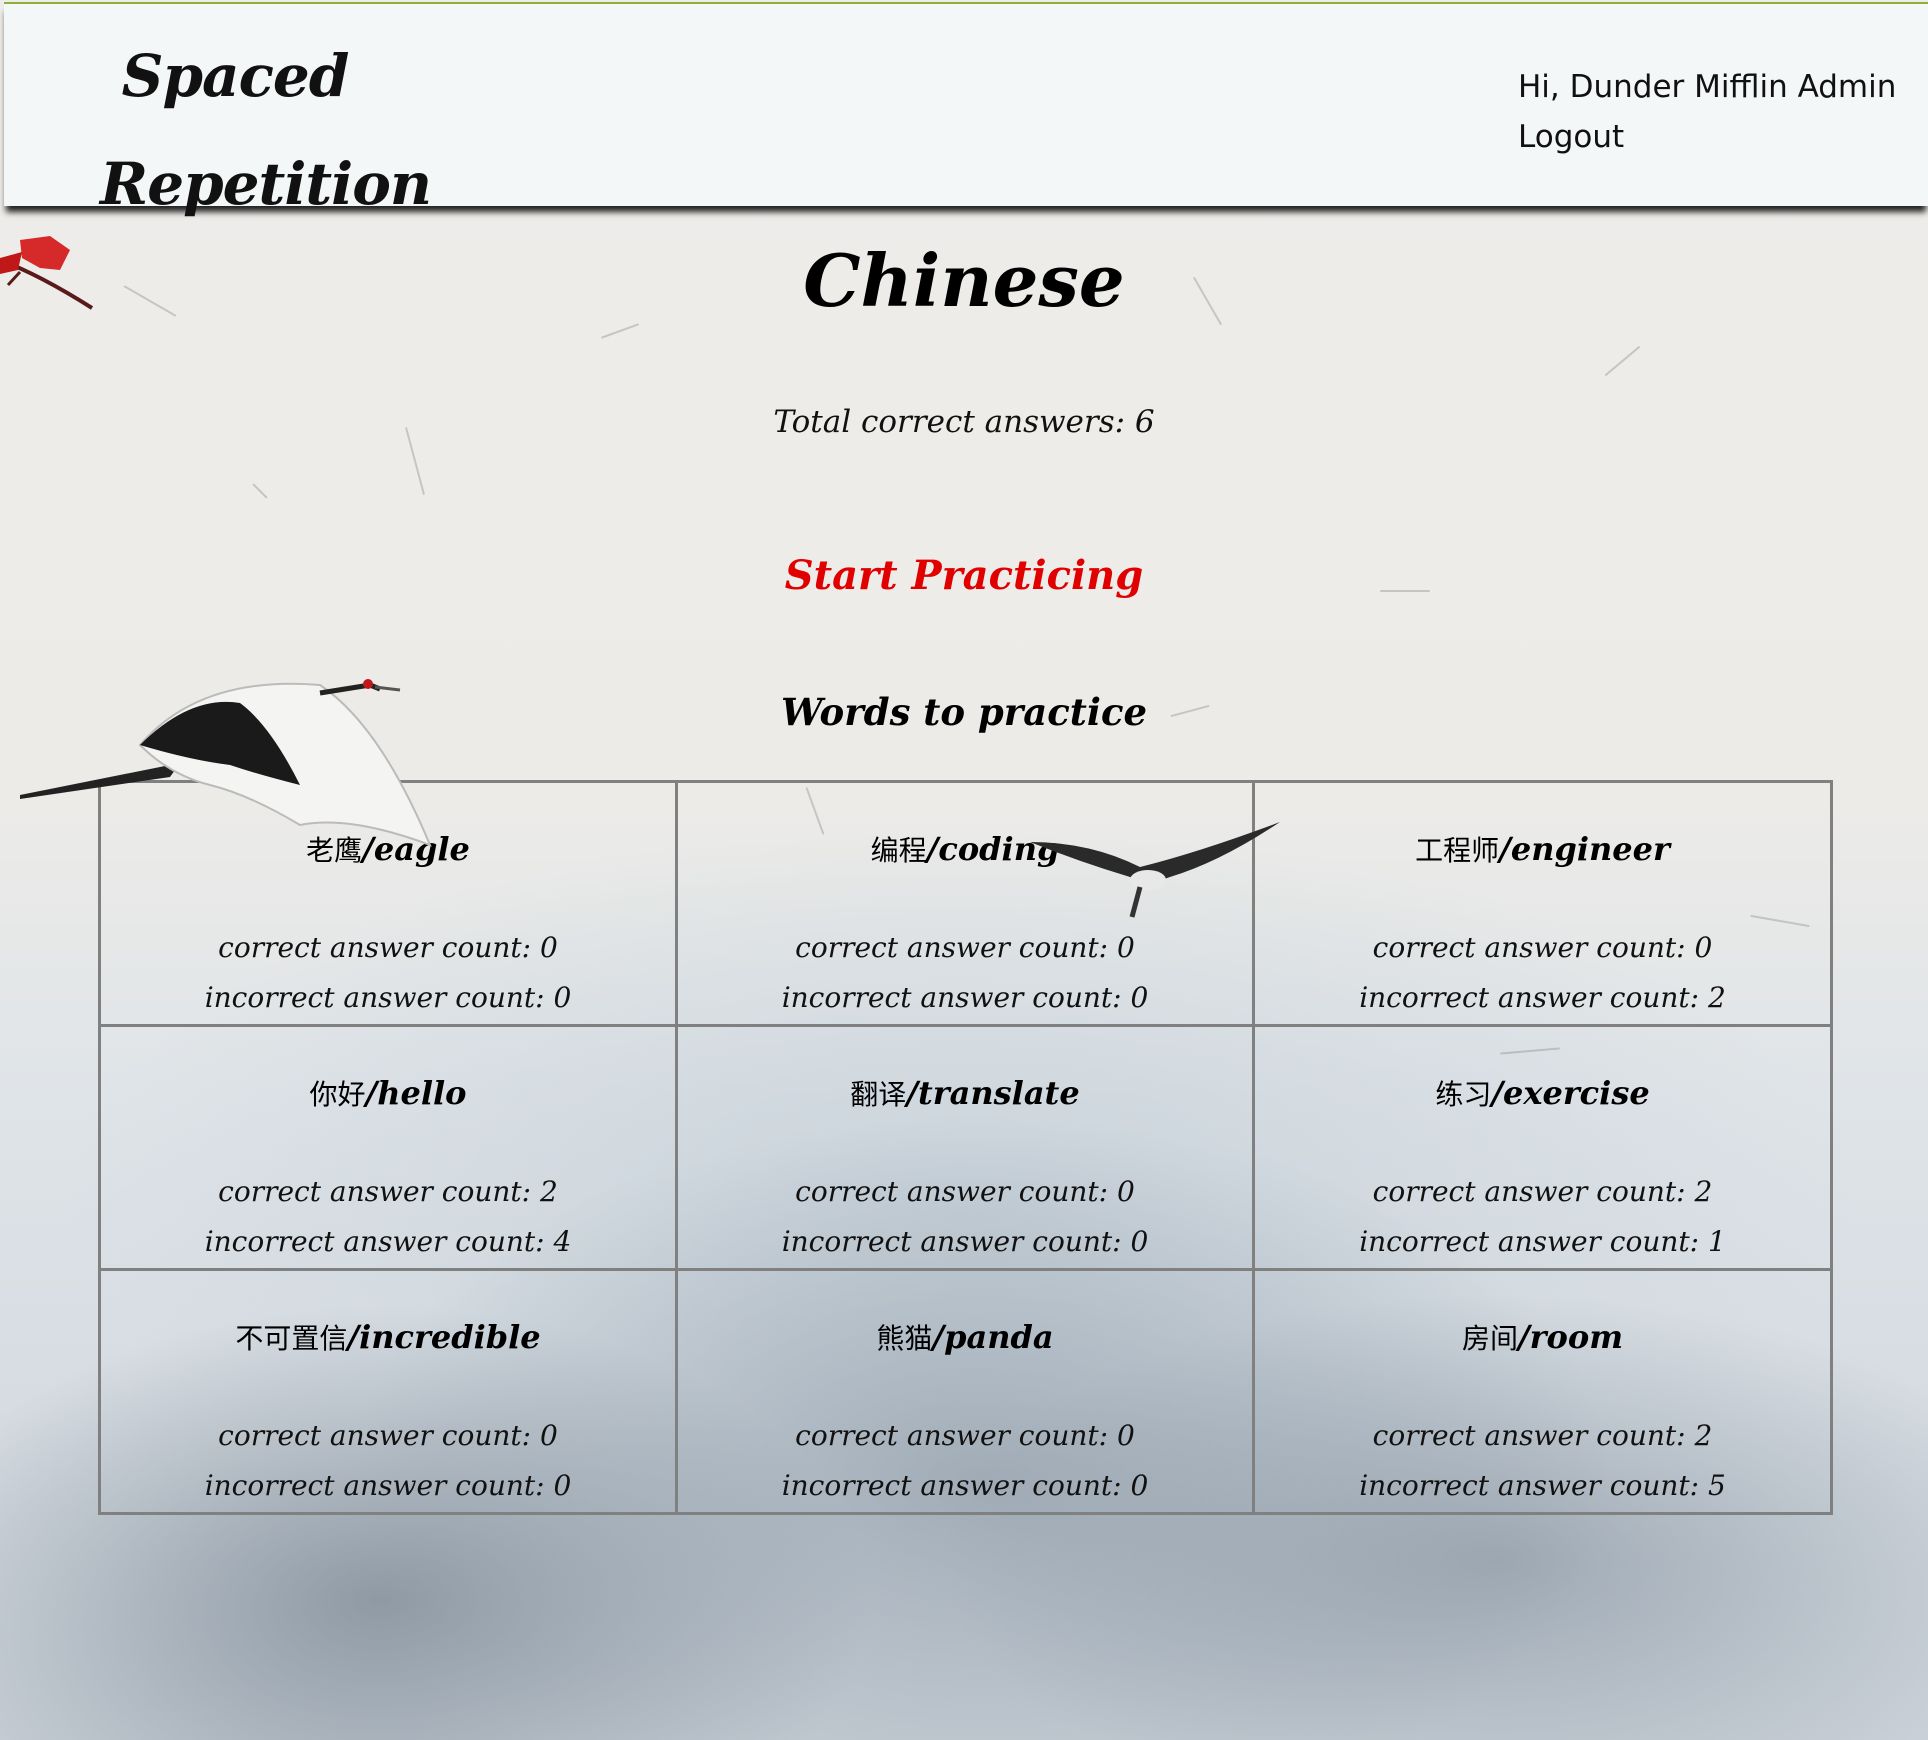 The width and height of the screenshot is (1928, 1740). I want to click on word-english: /exercise, so click(1570, 1093).